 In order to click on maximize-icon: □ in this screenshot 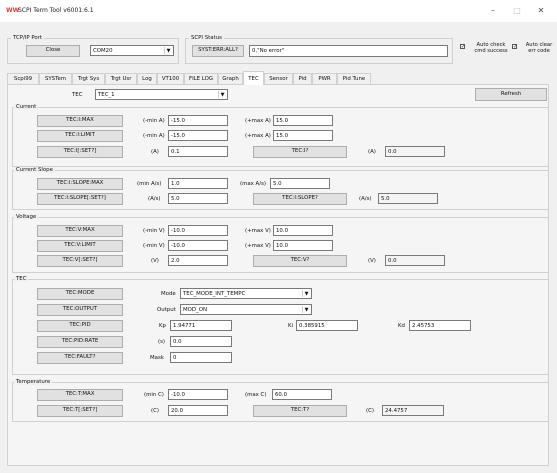, I will do `click(517, 11)`.